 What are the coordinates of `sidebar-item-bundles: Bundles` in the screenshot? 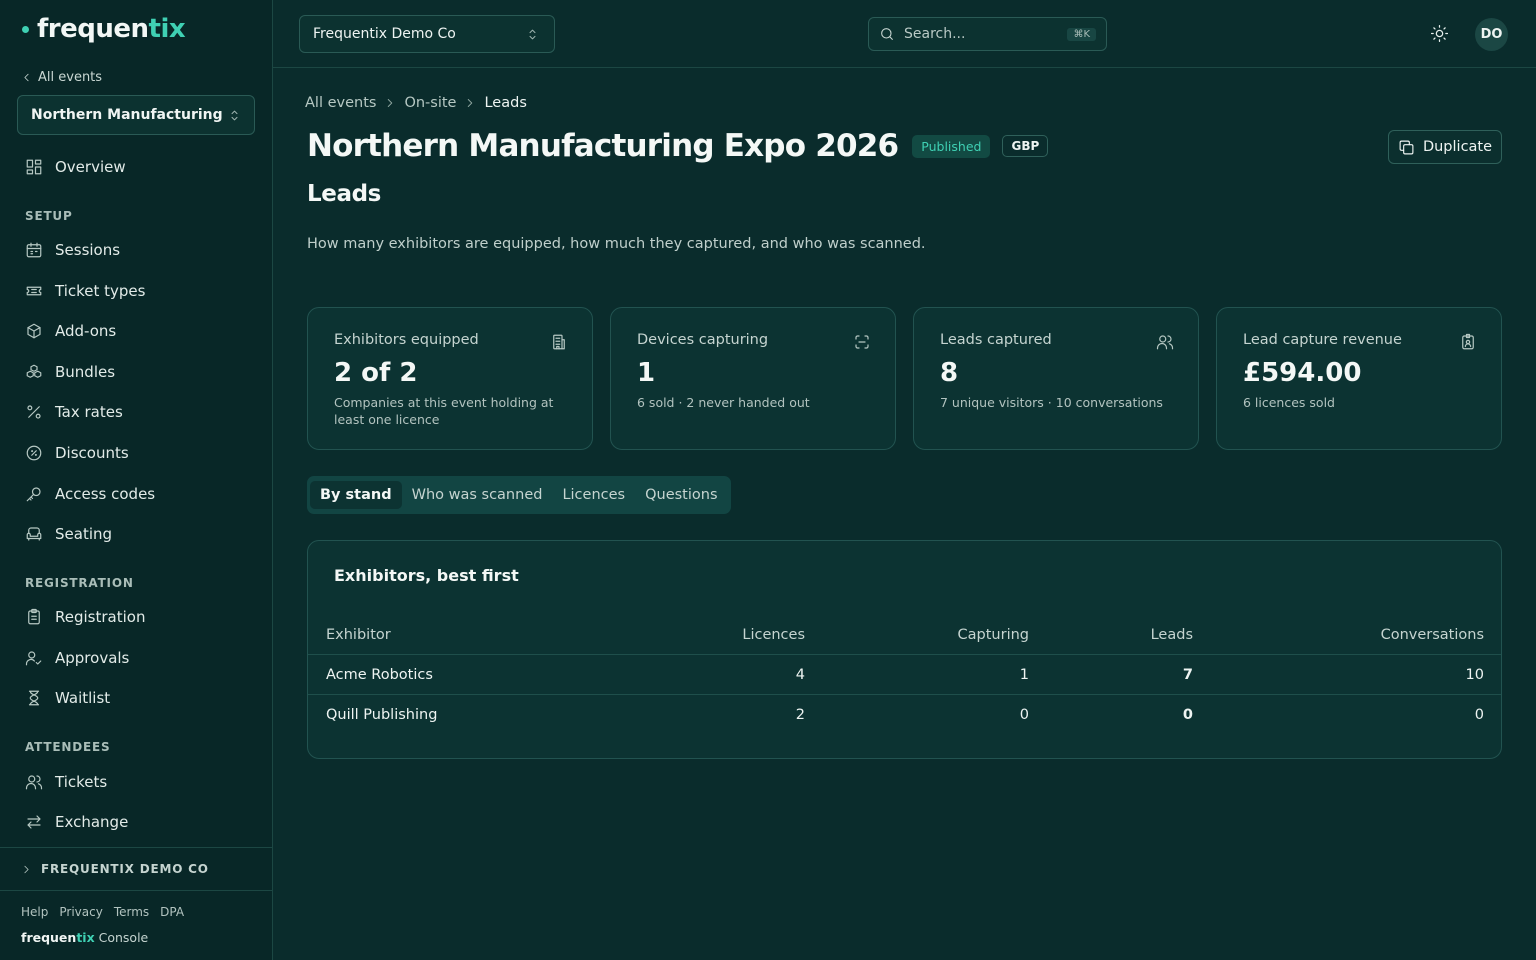 It's located at (70, 372).